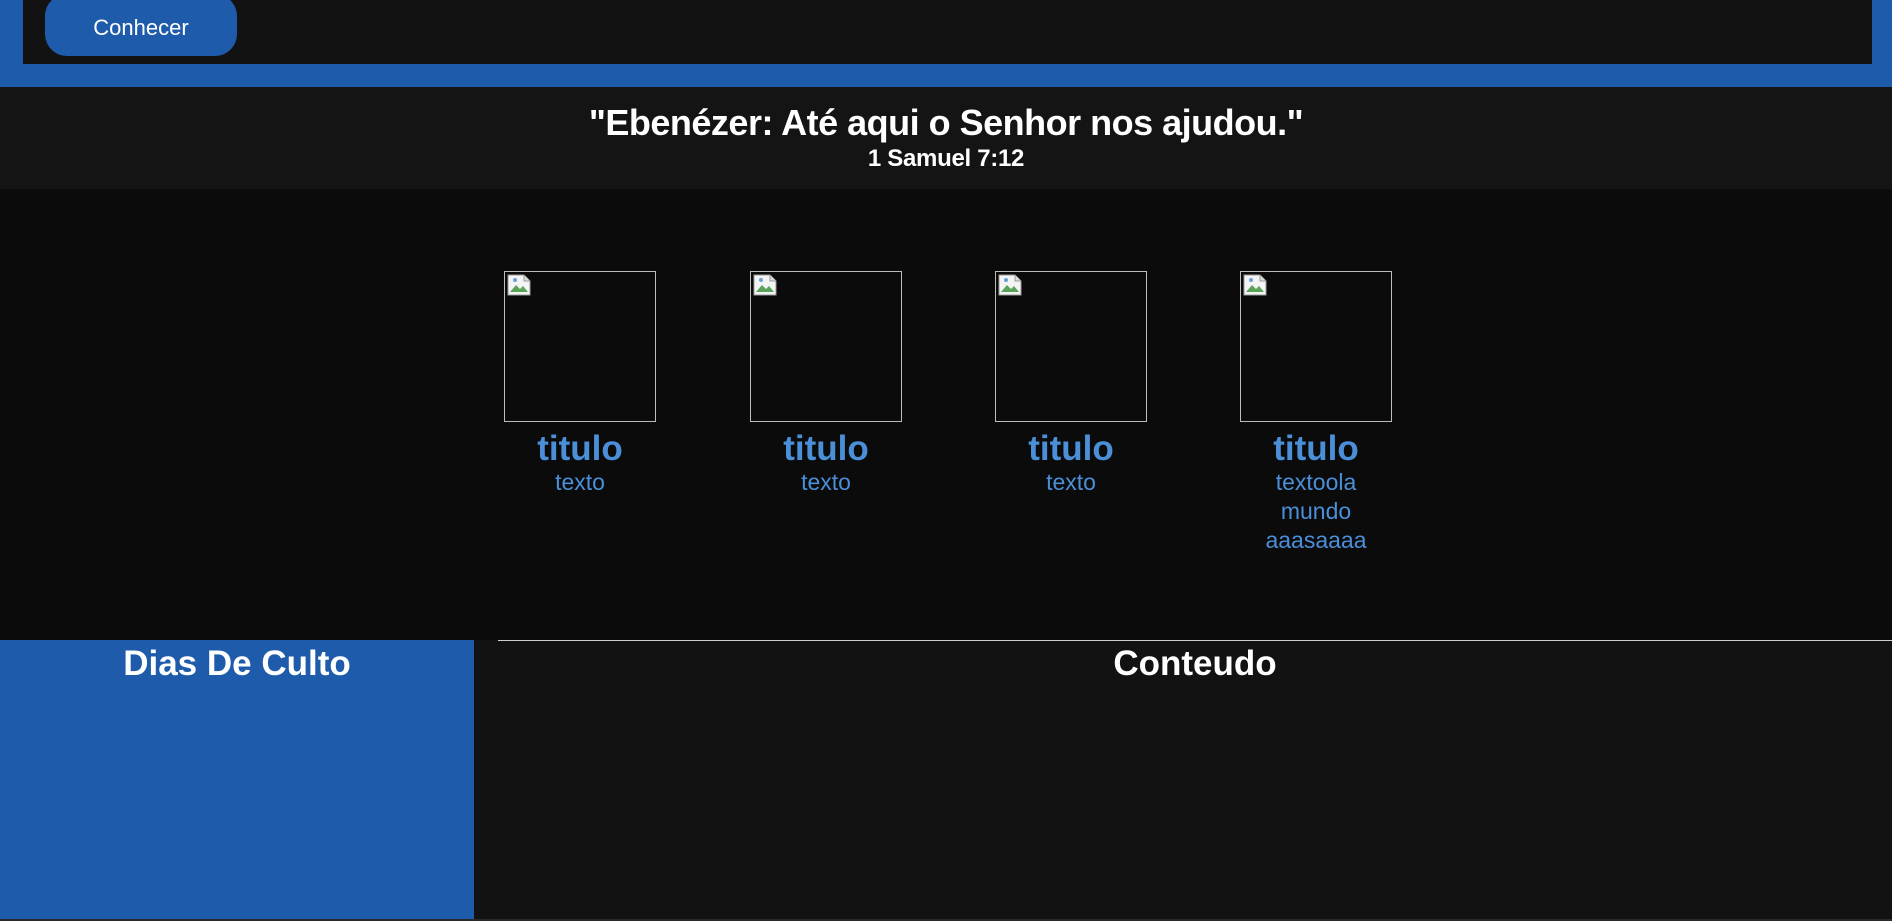 The image size is (1892, 921). I want to click on conteudo-title: Conteudo, so click(1195, 663).